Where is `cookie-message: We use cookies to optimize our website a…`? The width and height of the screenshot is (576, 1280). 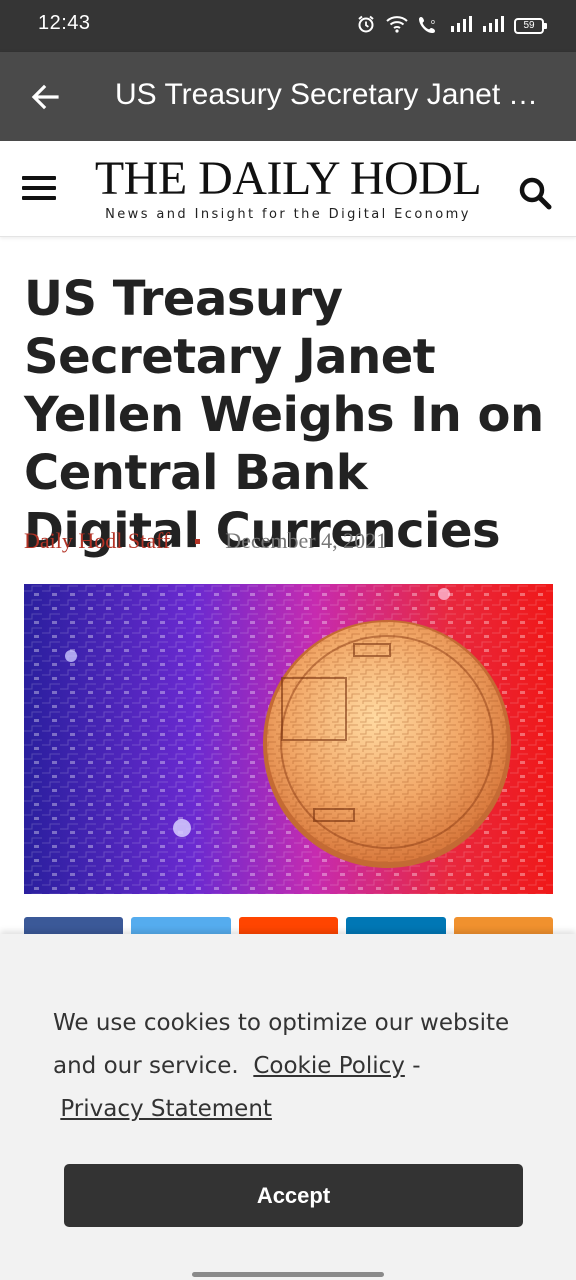
cookie-message: We use cookies to optimize our website a… is located at coordinates (288, 1066).